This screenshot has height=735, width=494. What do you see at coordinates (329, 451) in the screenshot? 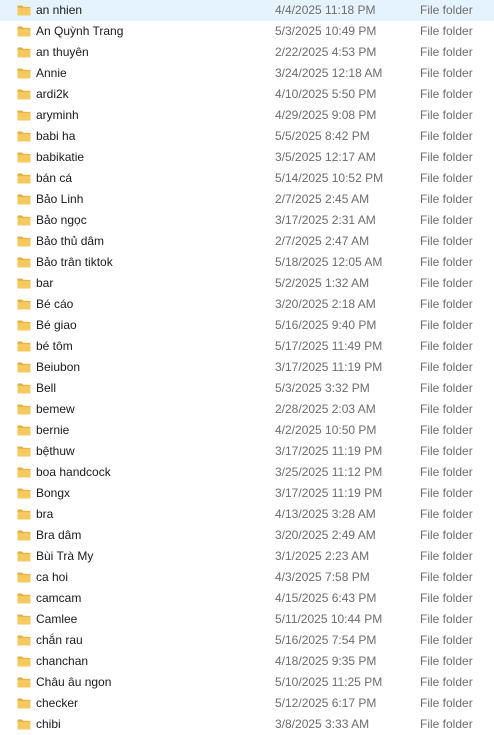
I see `date-modified: 3/17/2025 11:19 PM` at bounding box center [329, 451].